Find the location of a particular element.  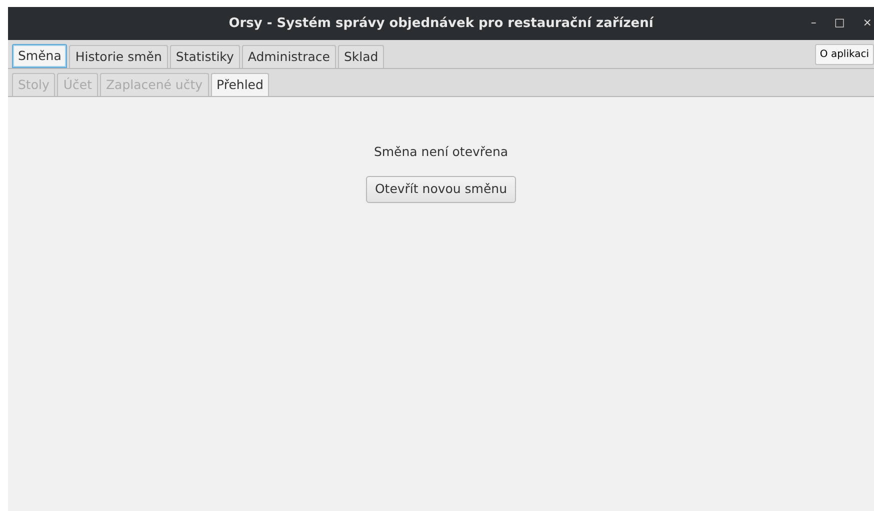

about-button: O aplikaci is located at coordinates (844, 54).